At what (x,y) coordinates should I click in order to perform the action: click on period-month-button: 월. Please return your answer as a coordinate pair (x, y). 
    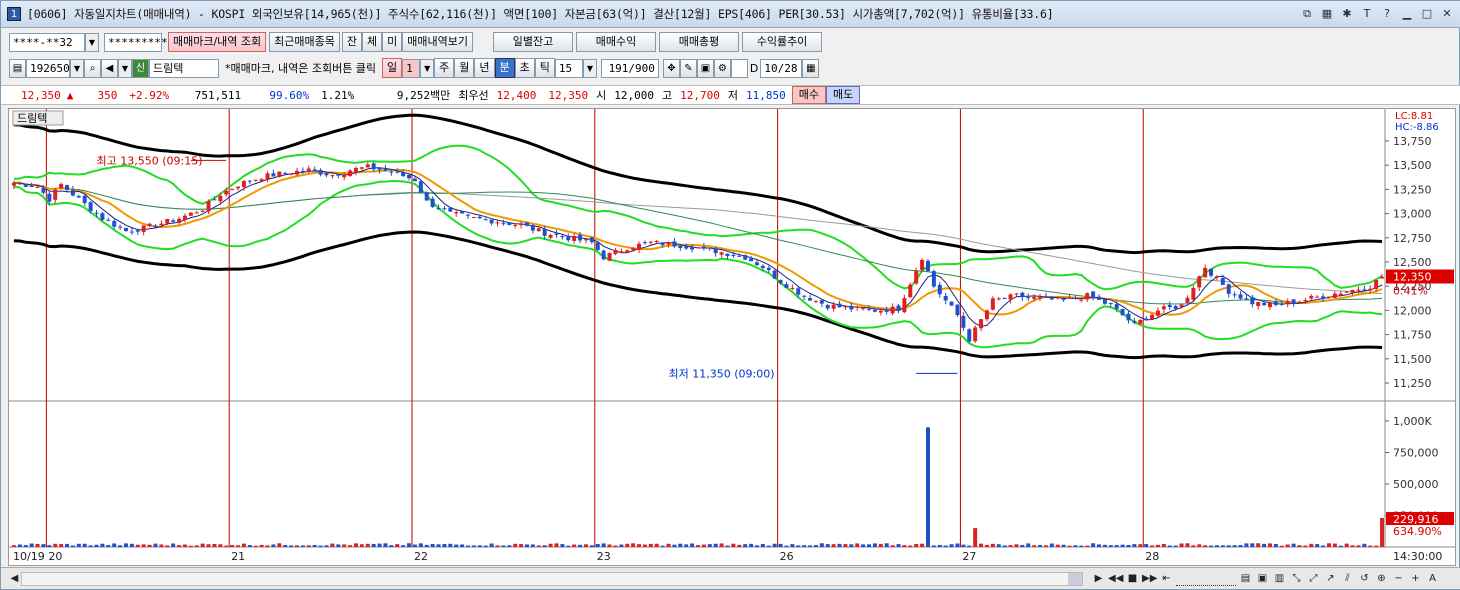
    Looking at the image, I should click on (464, 68).